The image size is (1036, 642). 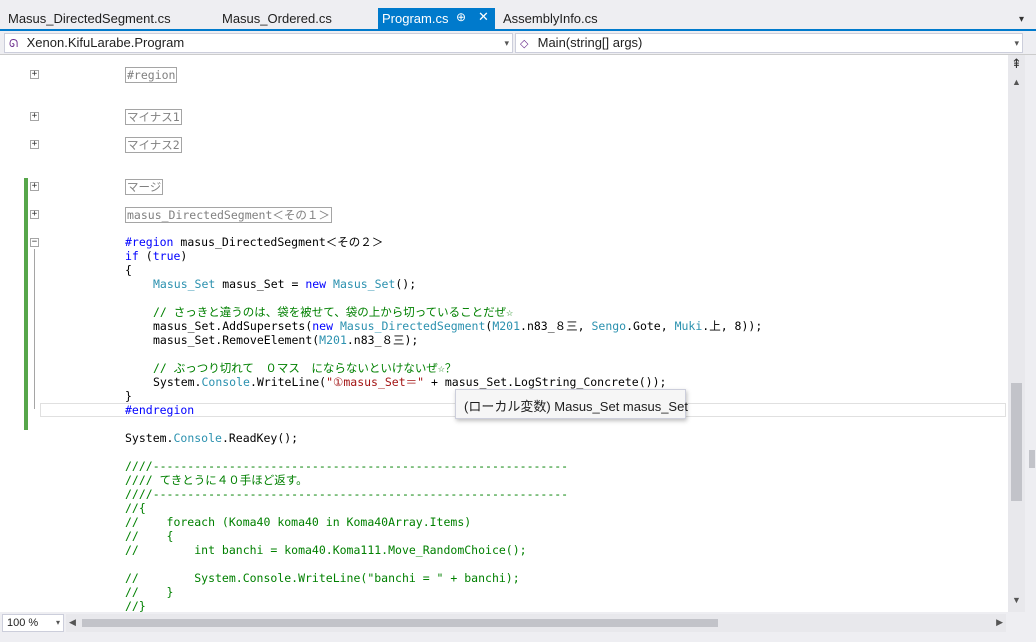 I want to click on comment-line: // さっきと違うのは、袋を被せて、袋の上から切っていることだぜ☆, so click(x=333, y=312).